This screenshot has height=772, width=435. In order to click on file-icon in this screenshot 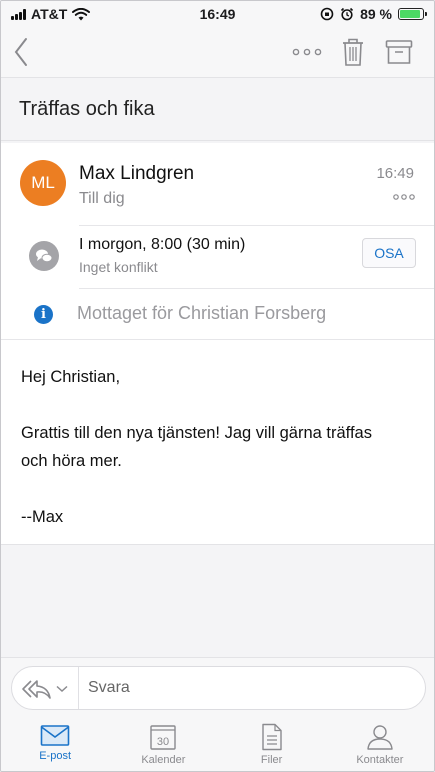, I will do `click(271, 737)`.